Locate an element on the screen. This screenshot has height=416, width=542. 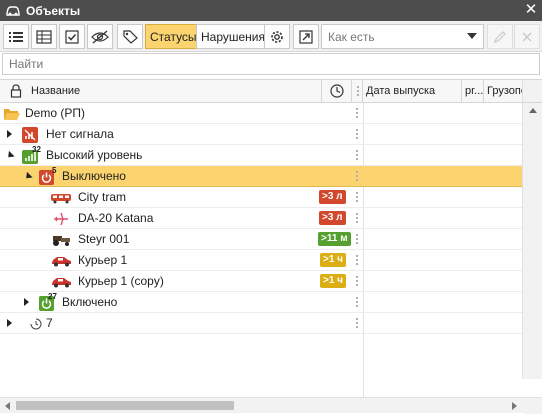
tree-row-other: 7 is located at coordinates (261, 323).